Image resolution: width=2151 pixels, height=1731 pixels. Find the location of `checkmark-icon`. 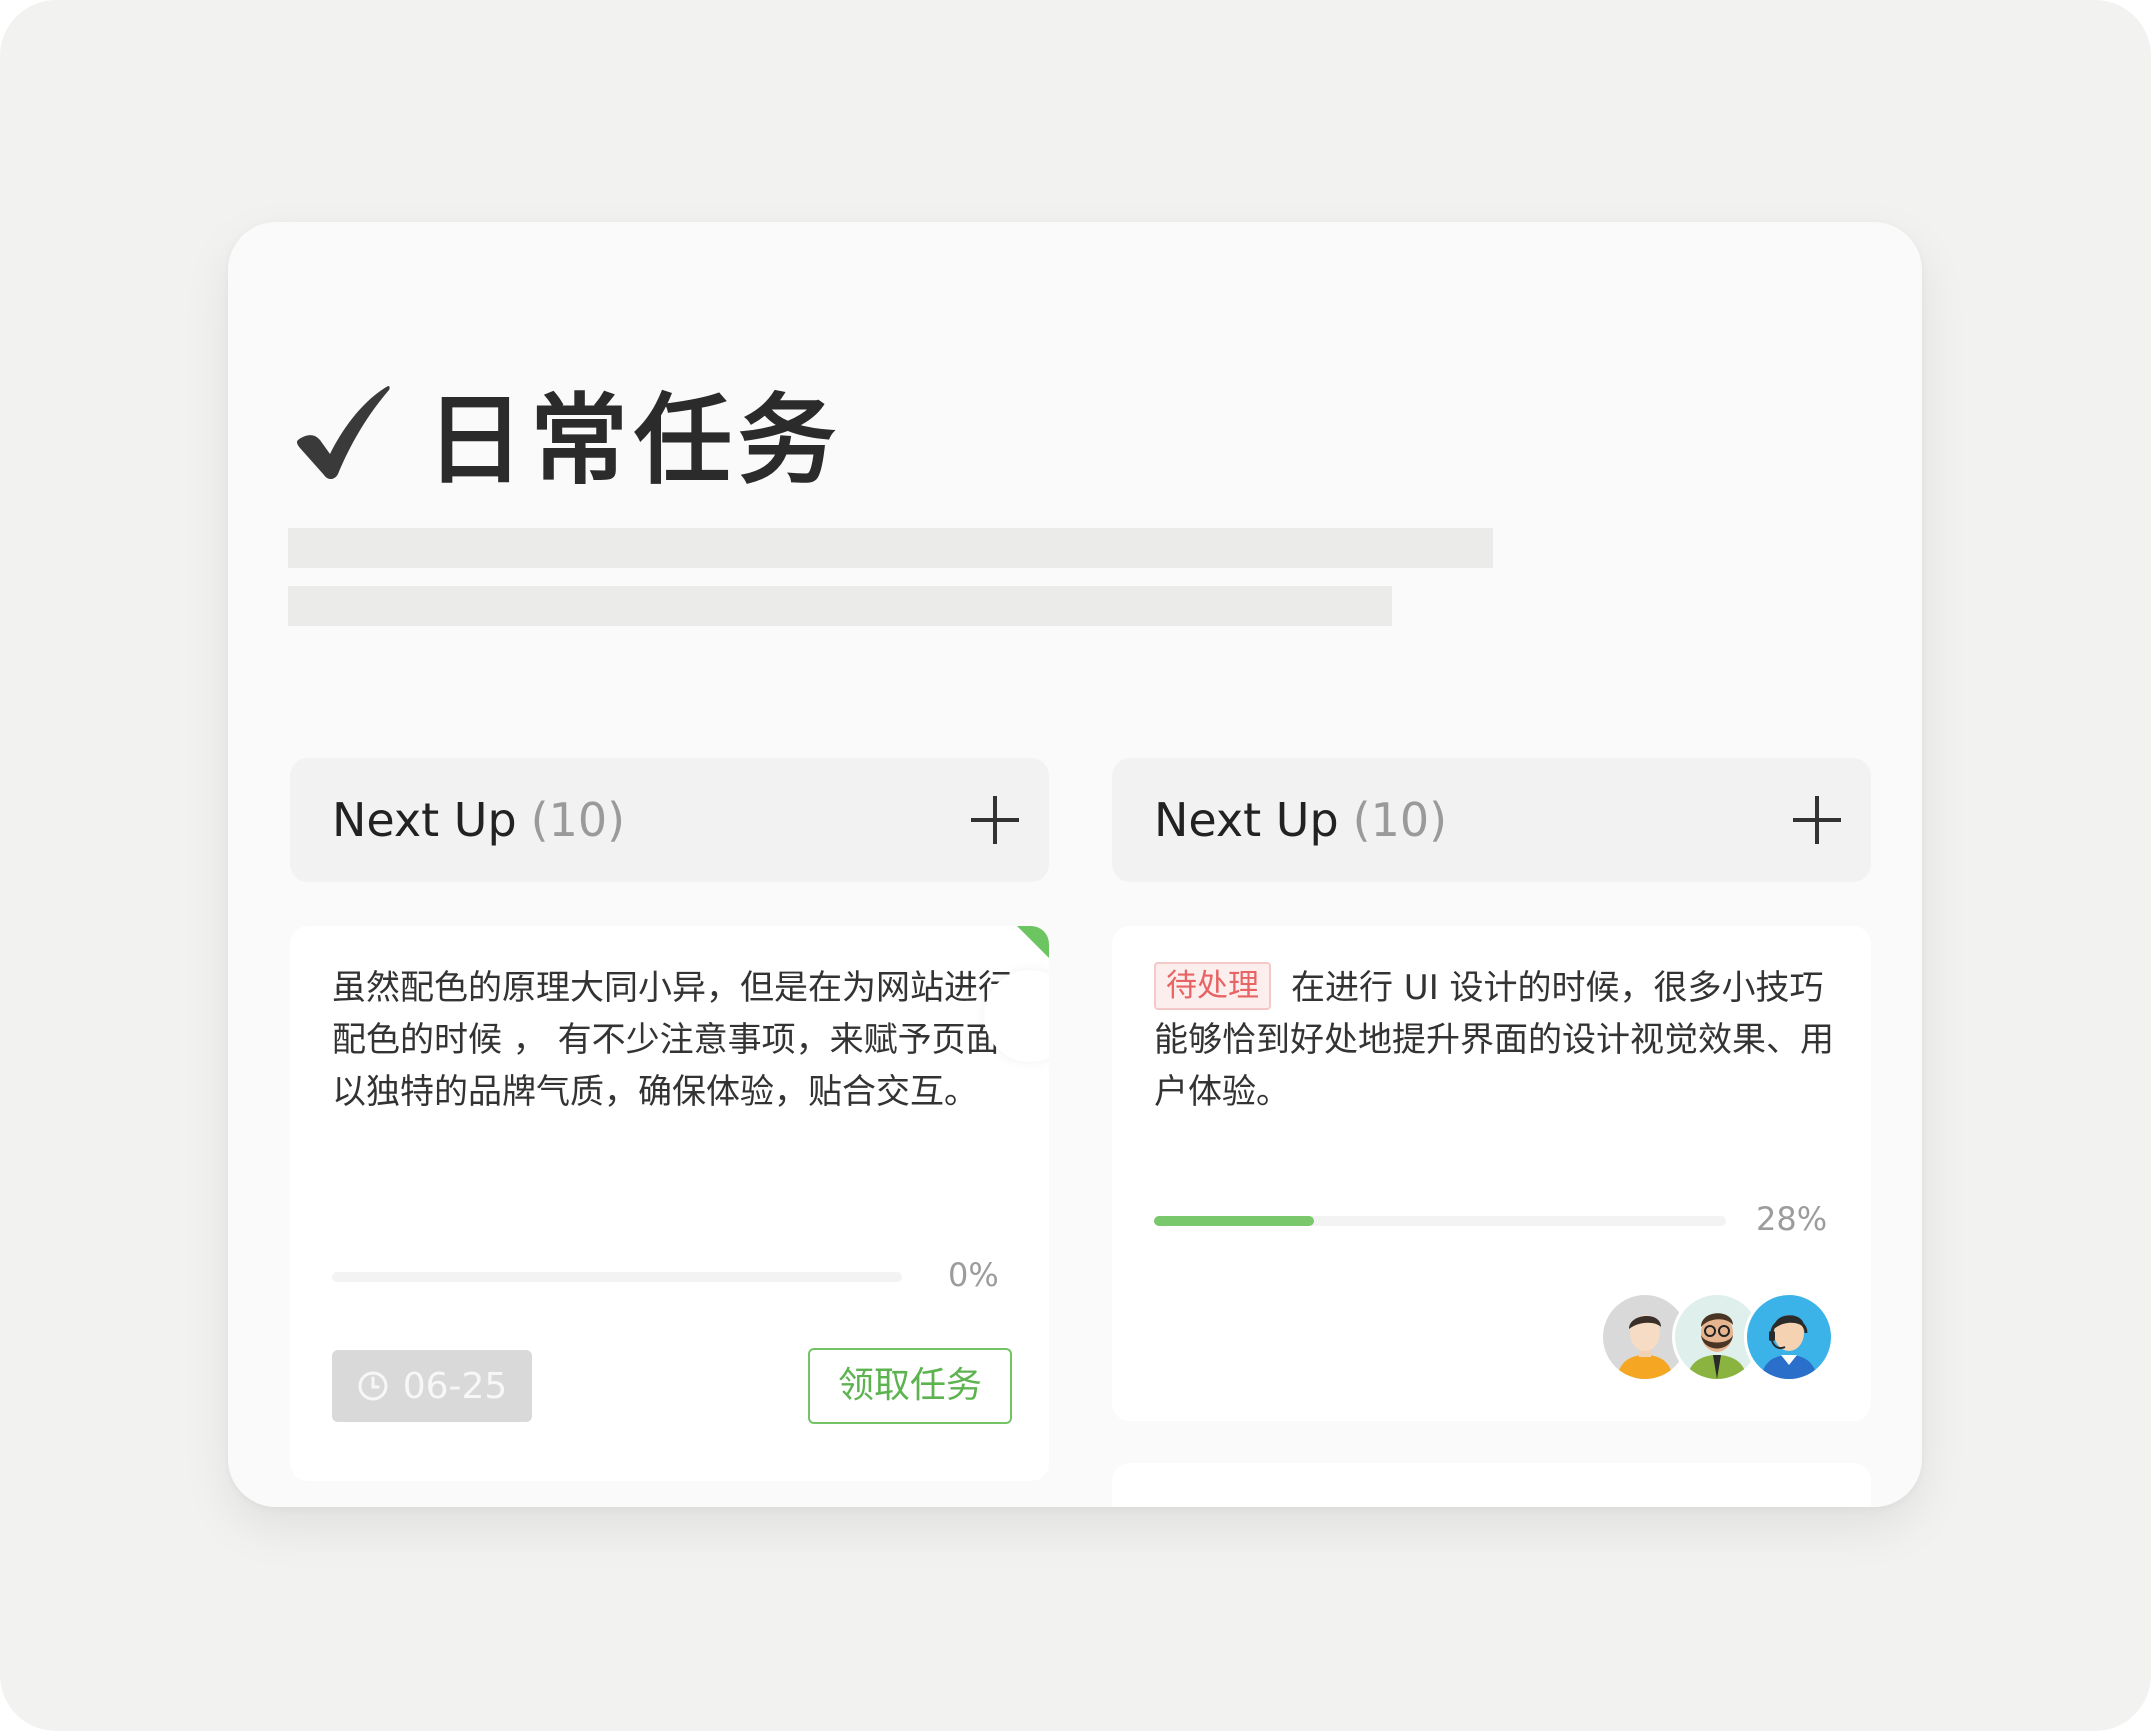

checkmark-icon is located at coordinates (343, 433).